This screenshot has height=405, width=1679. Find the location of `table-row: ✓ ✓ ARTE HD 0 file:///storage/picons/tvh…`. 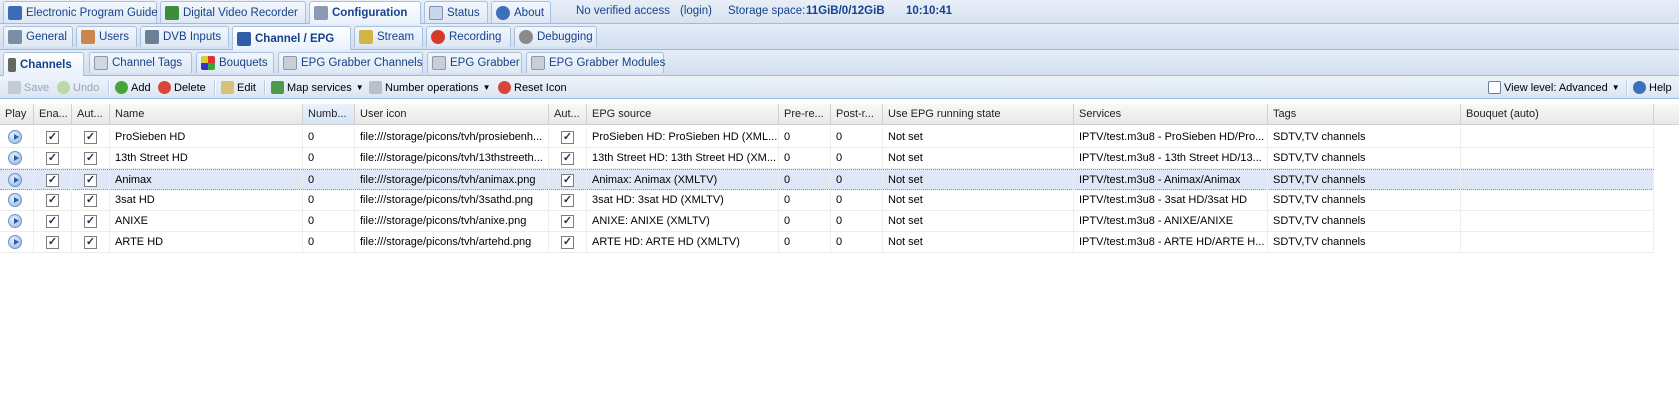

table-row: ✓ ✓ ARTE HD 0 file:///storage/picons/tvh… is located at coordinates (827, 242).